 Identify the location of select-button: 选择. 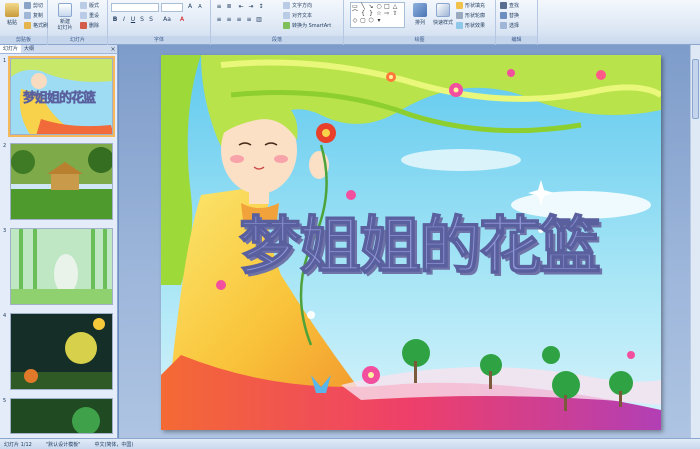
(509, 25).